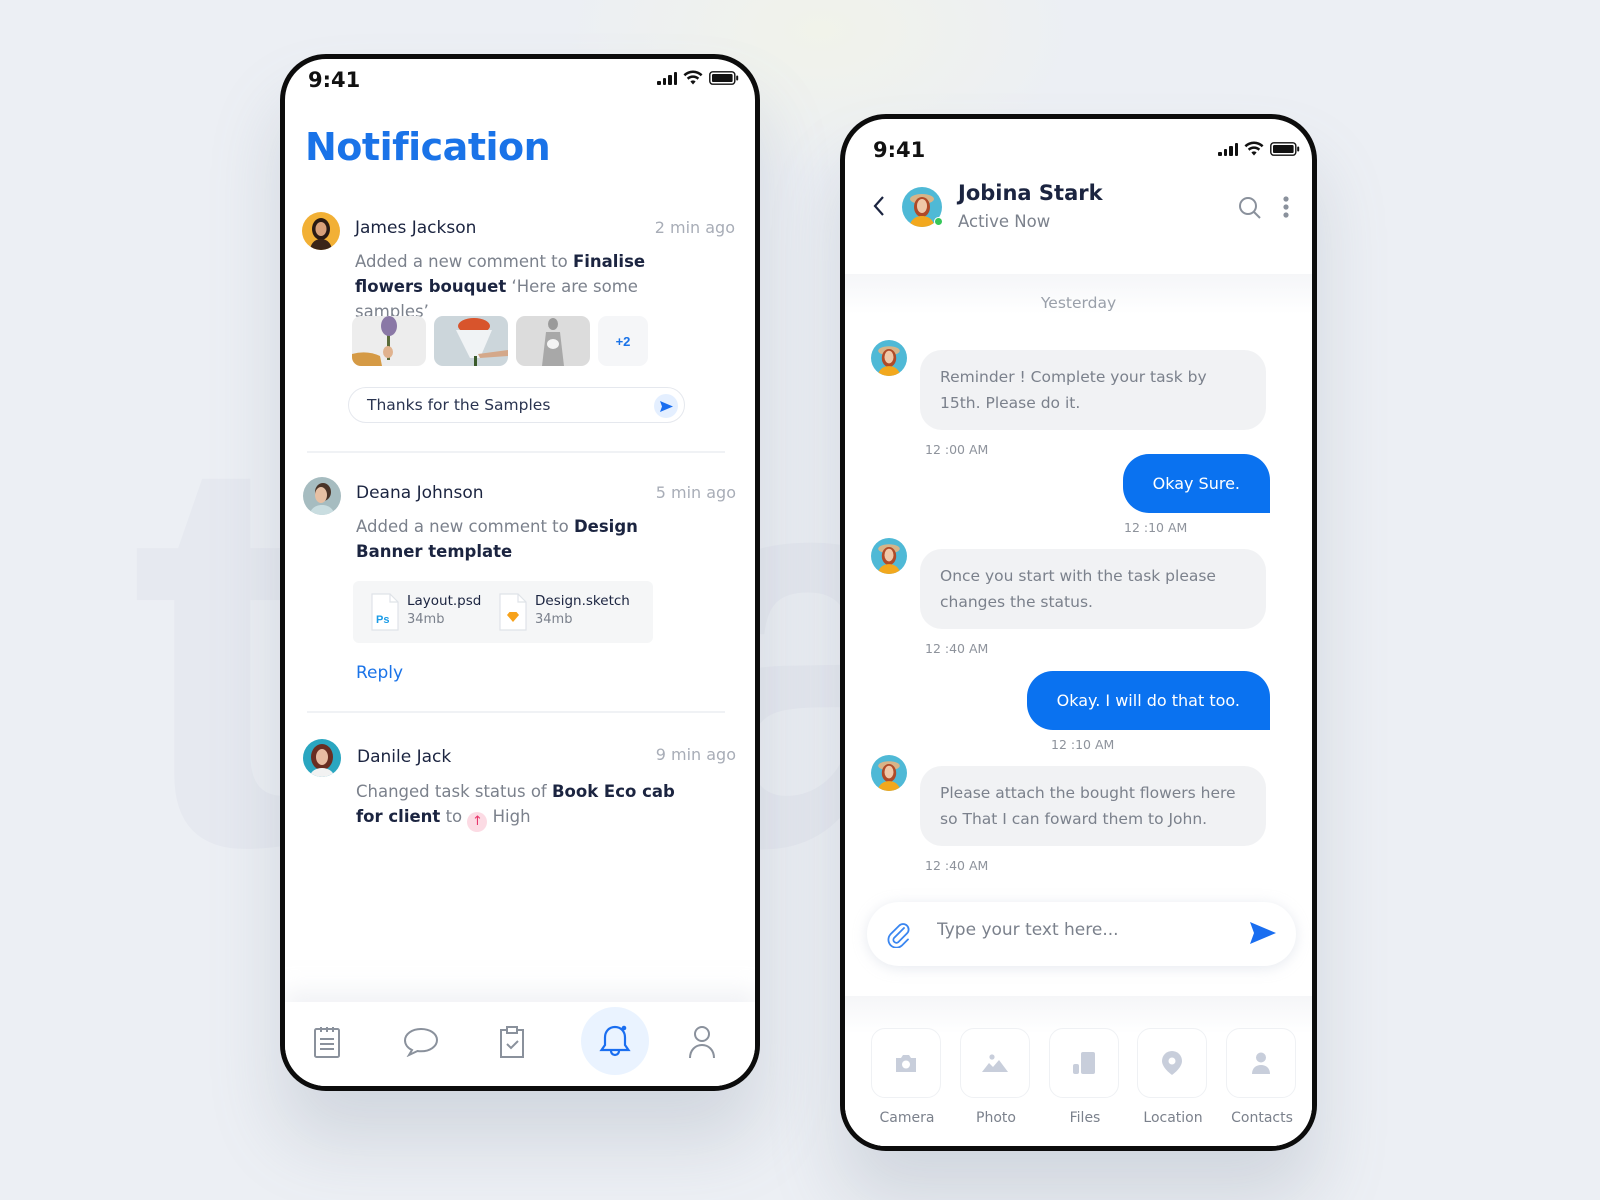 The image size is (1600, 1200). I want to click on back-button, so click(879, 208).